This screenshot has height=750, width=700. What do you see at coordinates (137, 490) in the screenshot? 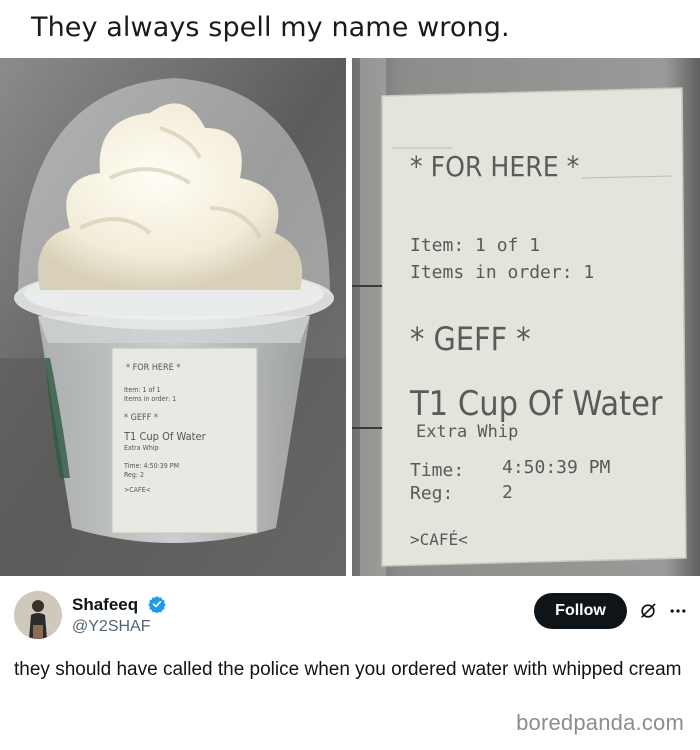
I see `left-sticker-line9: >CAFE<` at bounding box center [137, 490].